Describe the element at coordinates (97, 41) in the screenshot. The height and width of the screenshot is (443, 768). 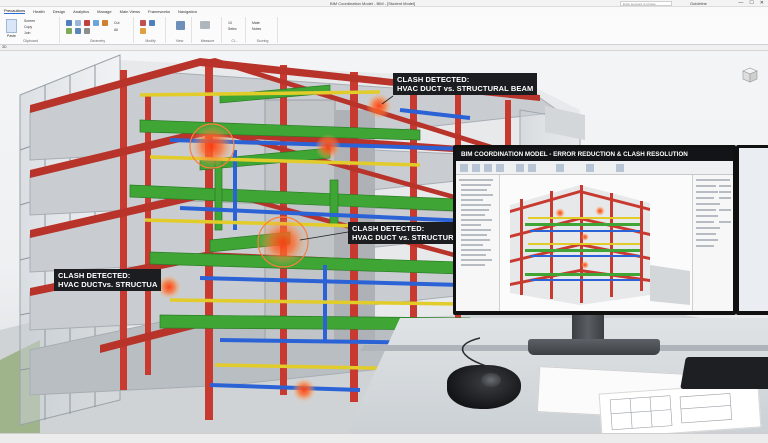
I see `ribbon-group-label: Geometry` at that location.